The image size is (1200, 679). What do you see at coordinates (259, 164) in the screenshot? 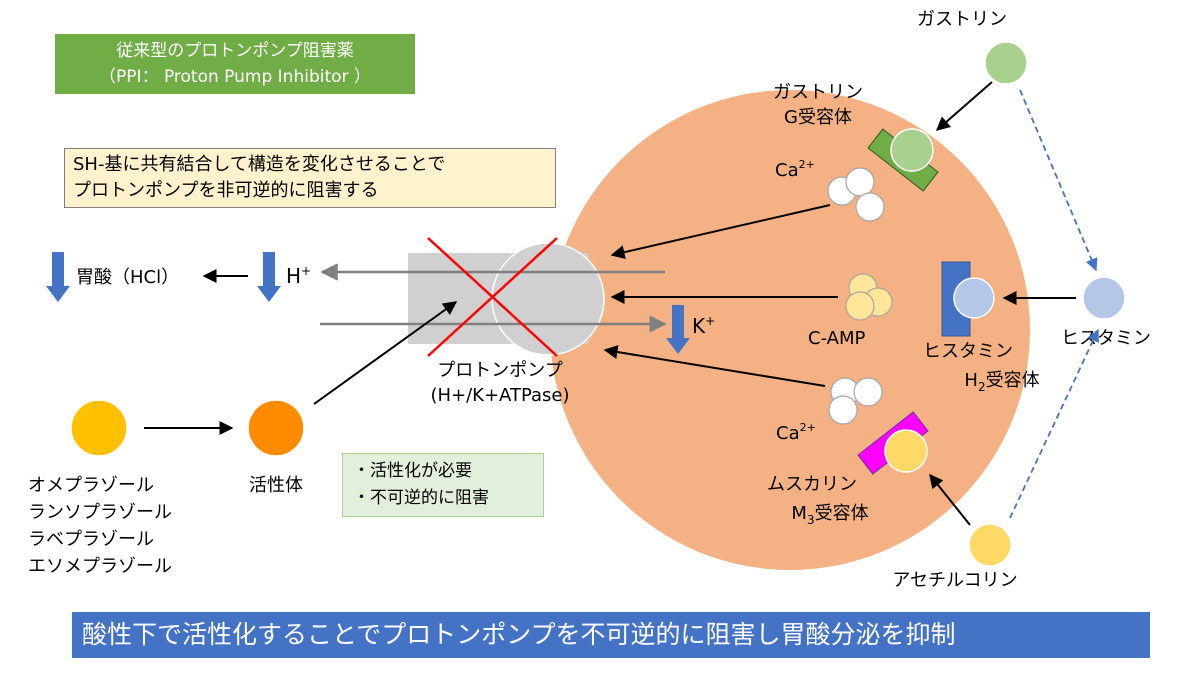
I see `mechanism-line-1: SH-基に共有結合して構造を変化させることで` at bounding box center [259, 164].